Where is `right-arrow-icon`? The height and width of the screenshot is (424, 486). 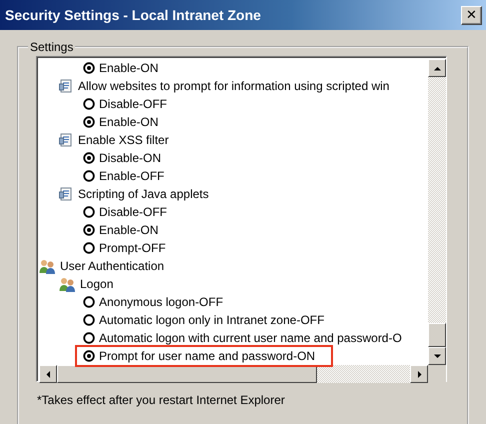 right-arrow-icon is located at coordinates (419, 374).